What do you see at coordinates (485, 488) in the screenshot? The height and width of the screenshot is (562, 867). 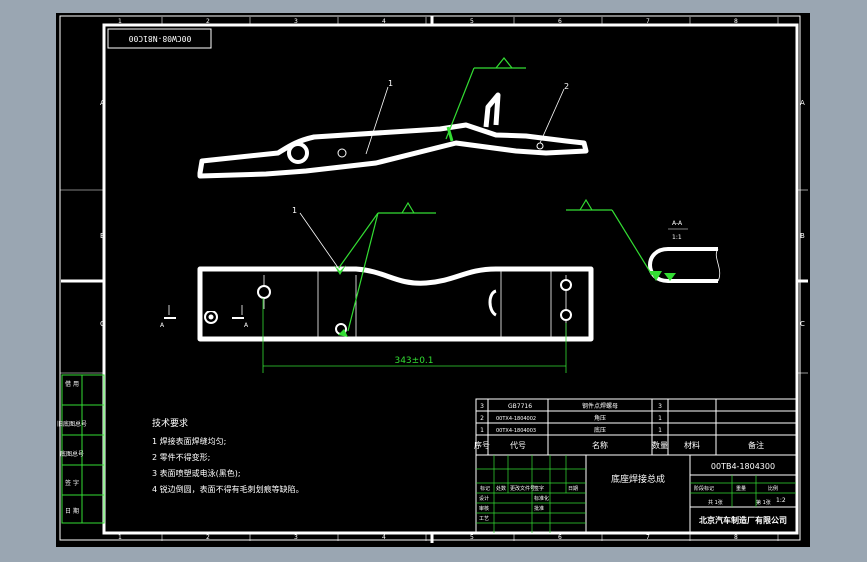 I see `rev-label-mark: 标记` at bounding box center [485, 488].